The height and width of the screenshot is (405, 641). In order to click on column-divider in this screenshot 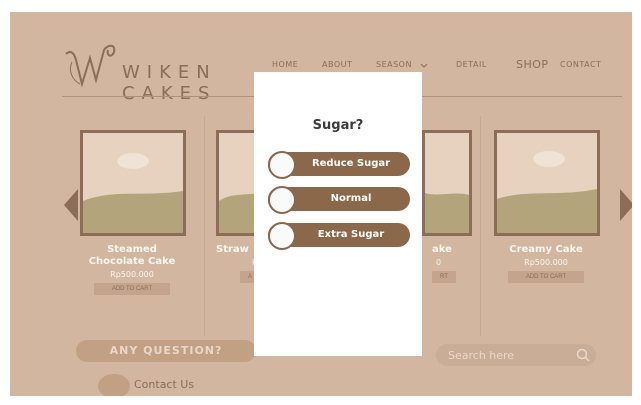, I will do `click(204, 226)`.